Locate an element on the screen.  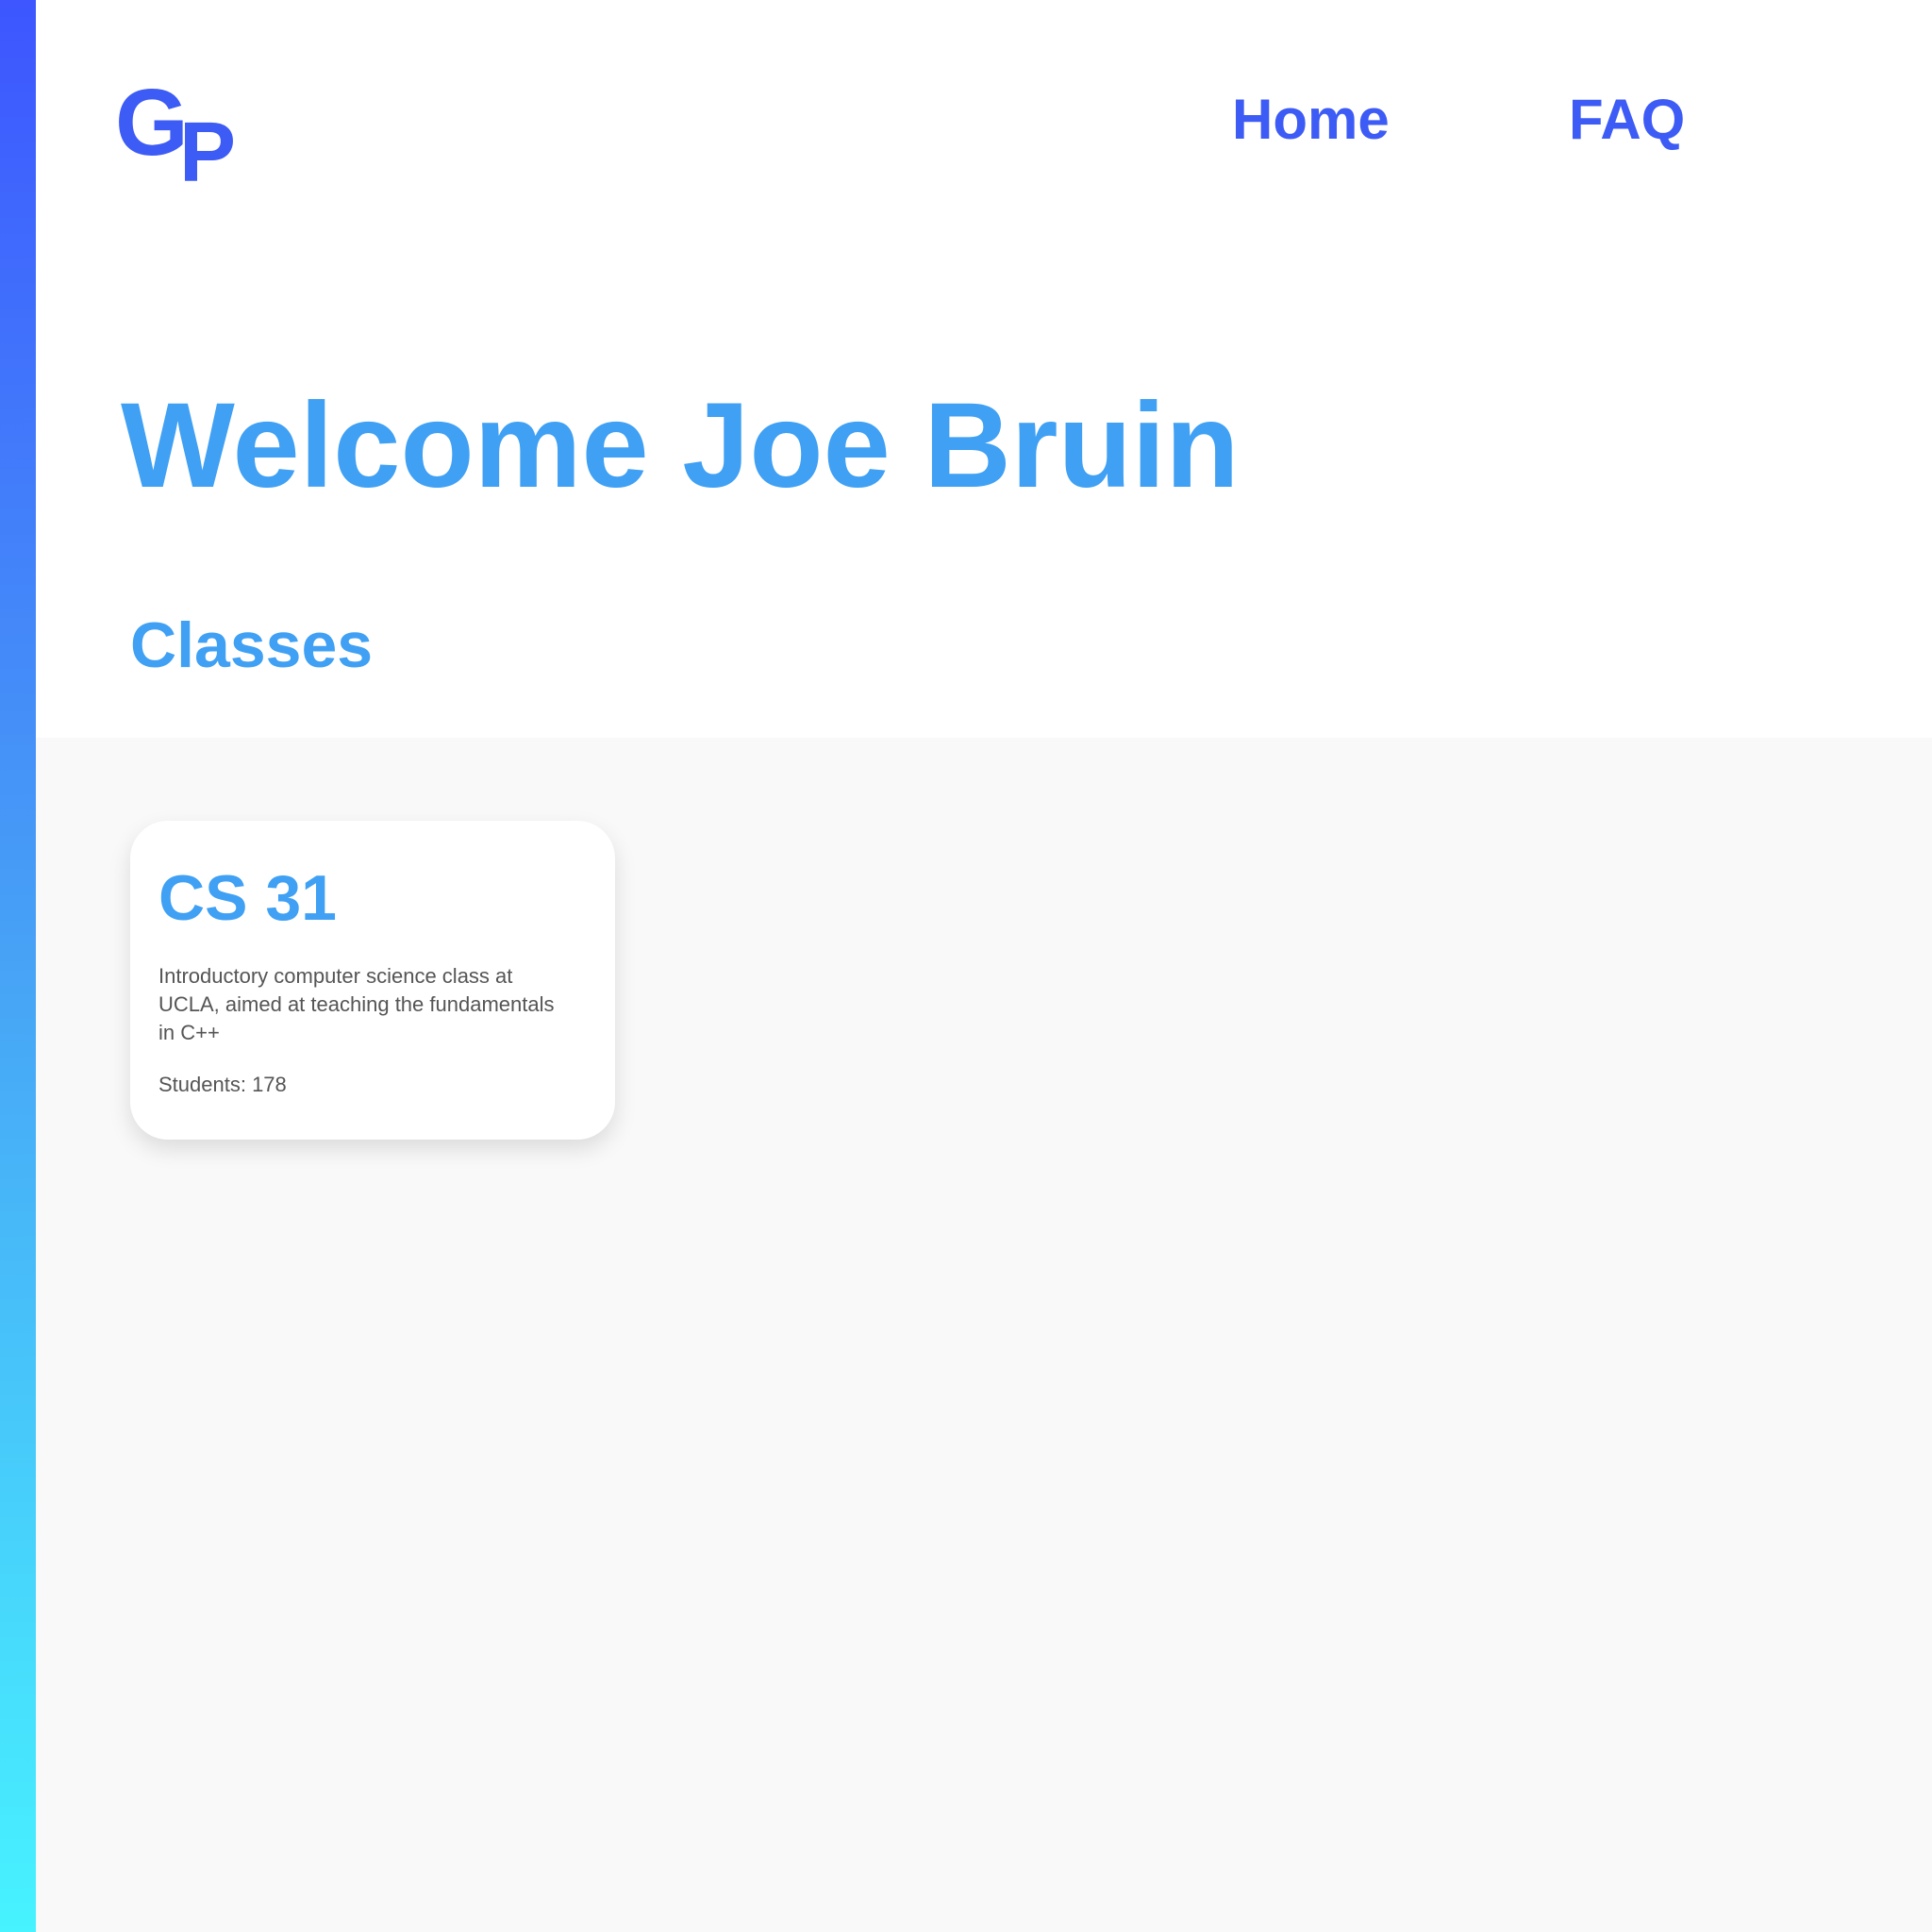
logo-letter-g: G is located at coordinates (152, 123).